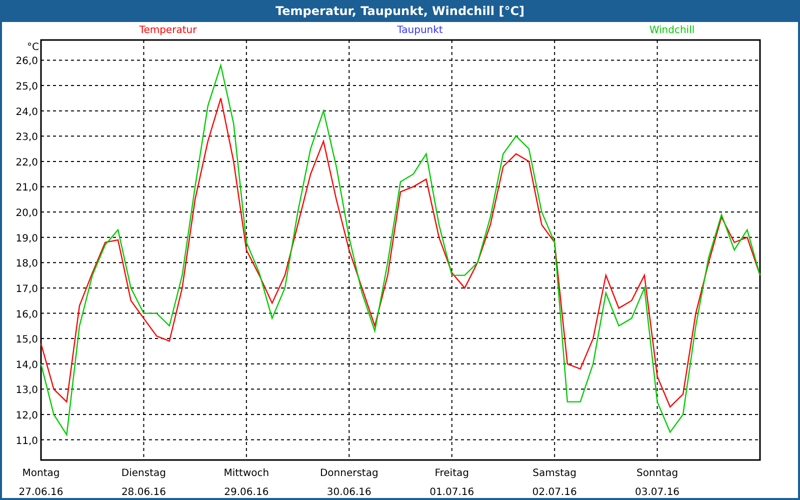 This screenshot has height=500, width=800. Describe the element at coordinates (168, 30) in the screenshot. I see `legend-label: Temperatur` at that location.